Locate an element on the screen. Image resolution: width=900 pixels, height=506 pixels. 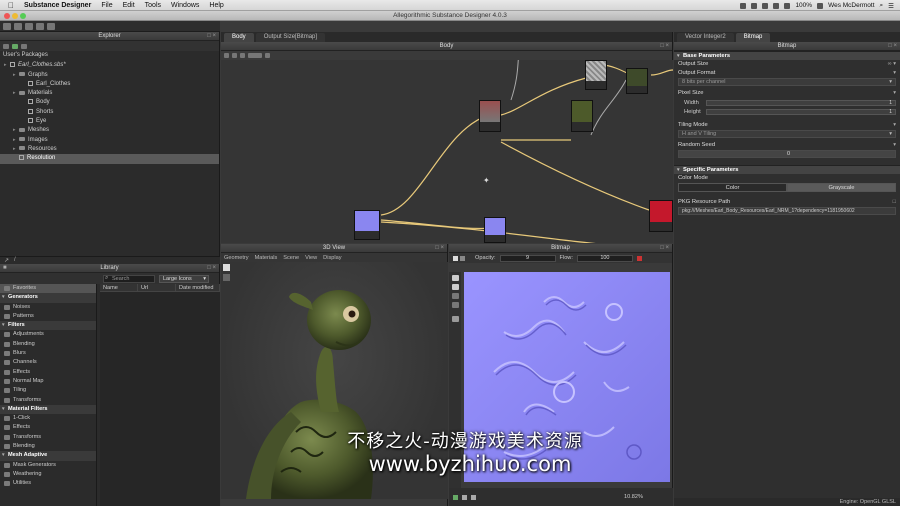
library-category: Normal Map is located at coordinates (48, 381).